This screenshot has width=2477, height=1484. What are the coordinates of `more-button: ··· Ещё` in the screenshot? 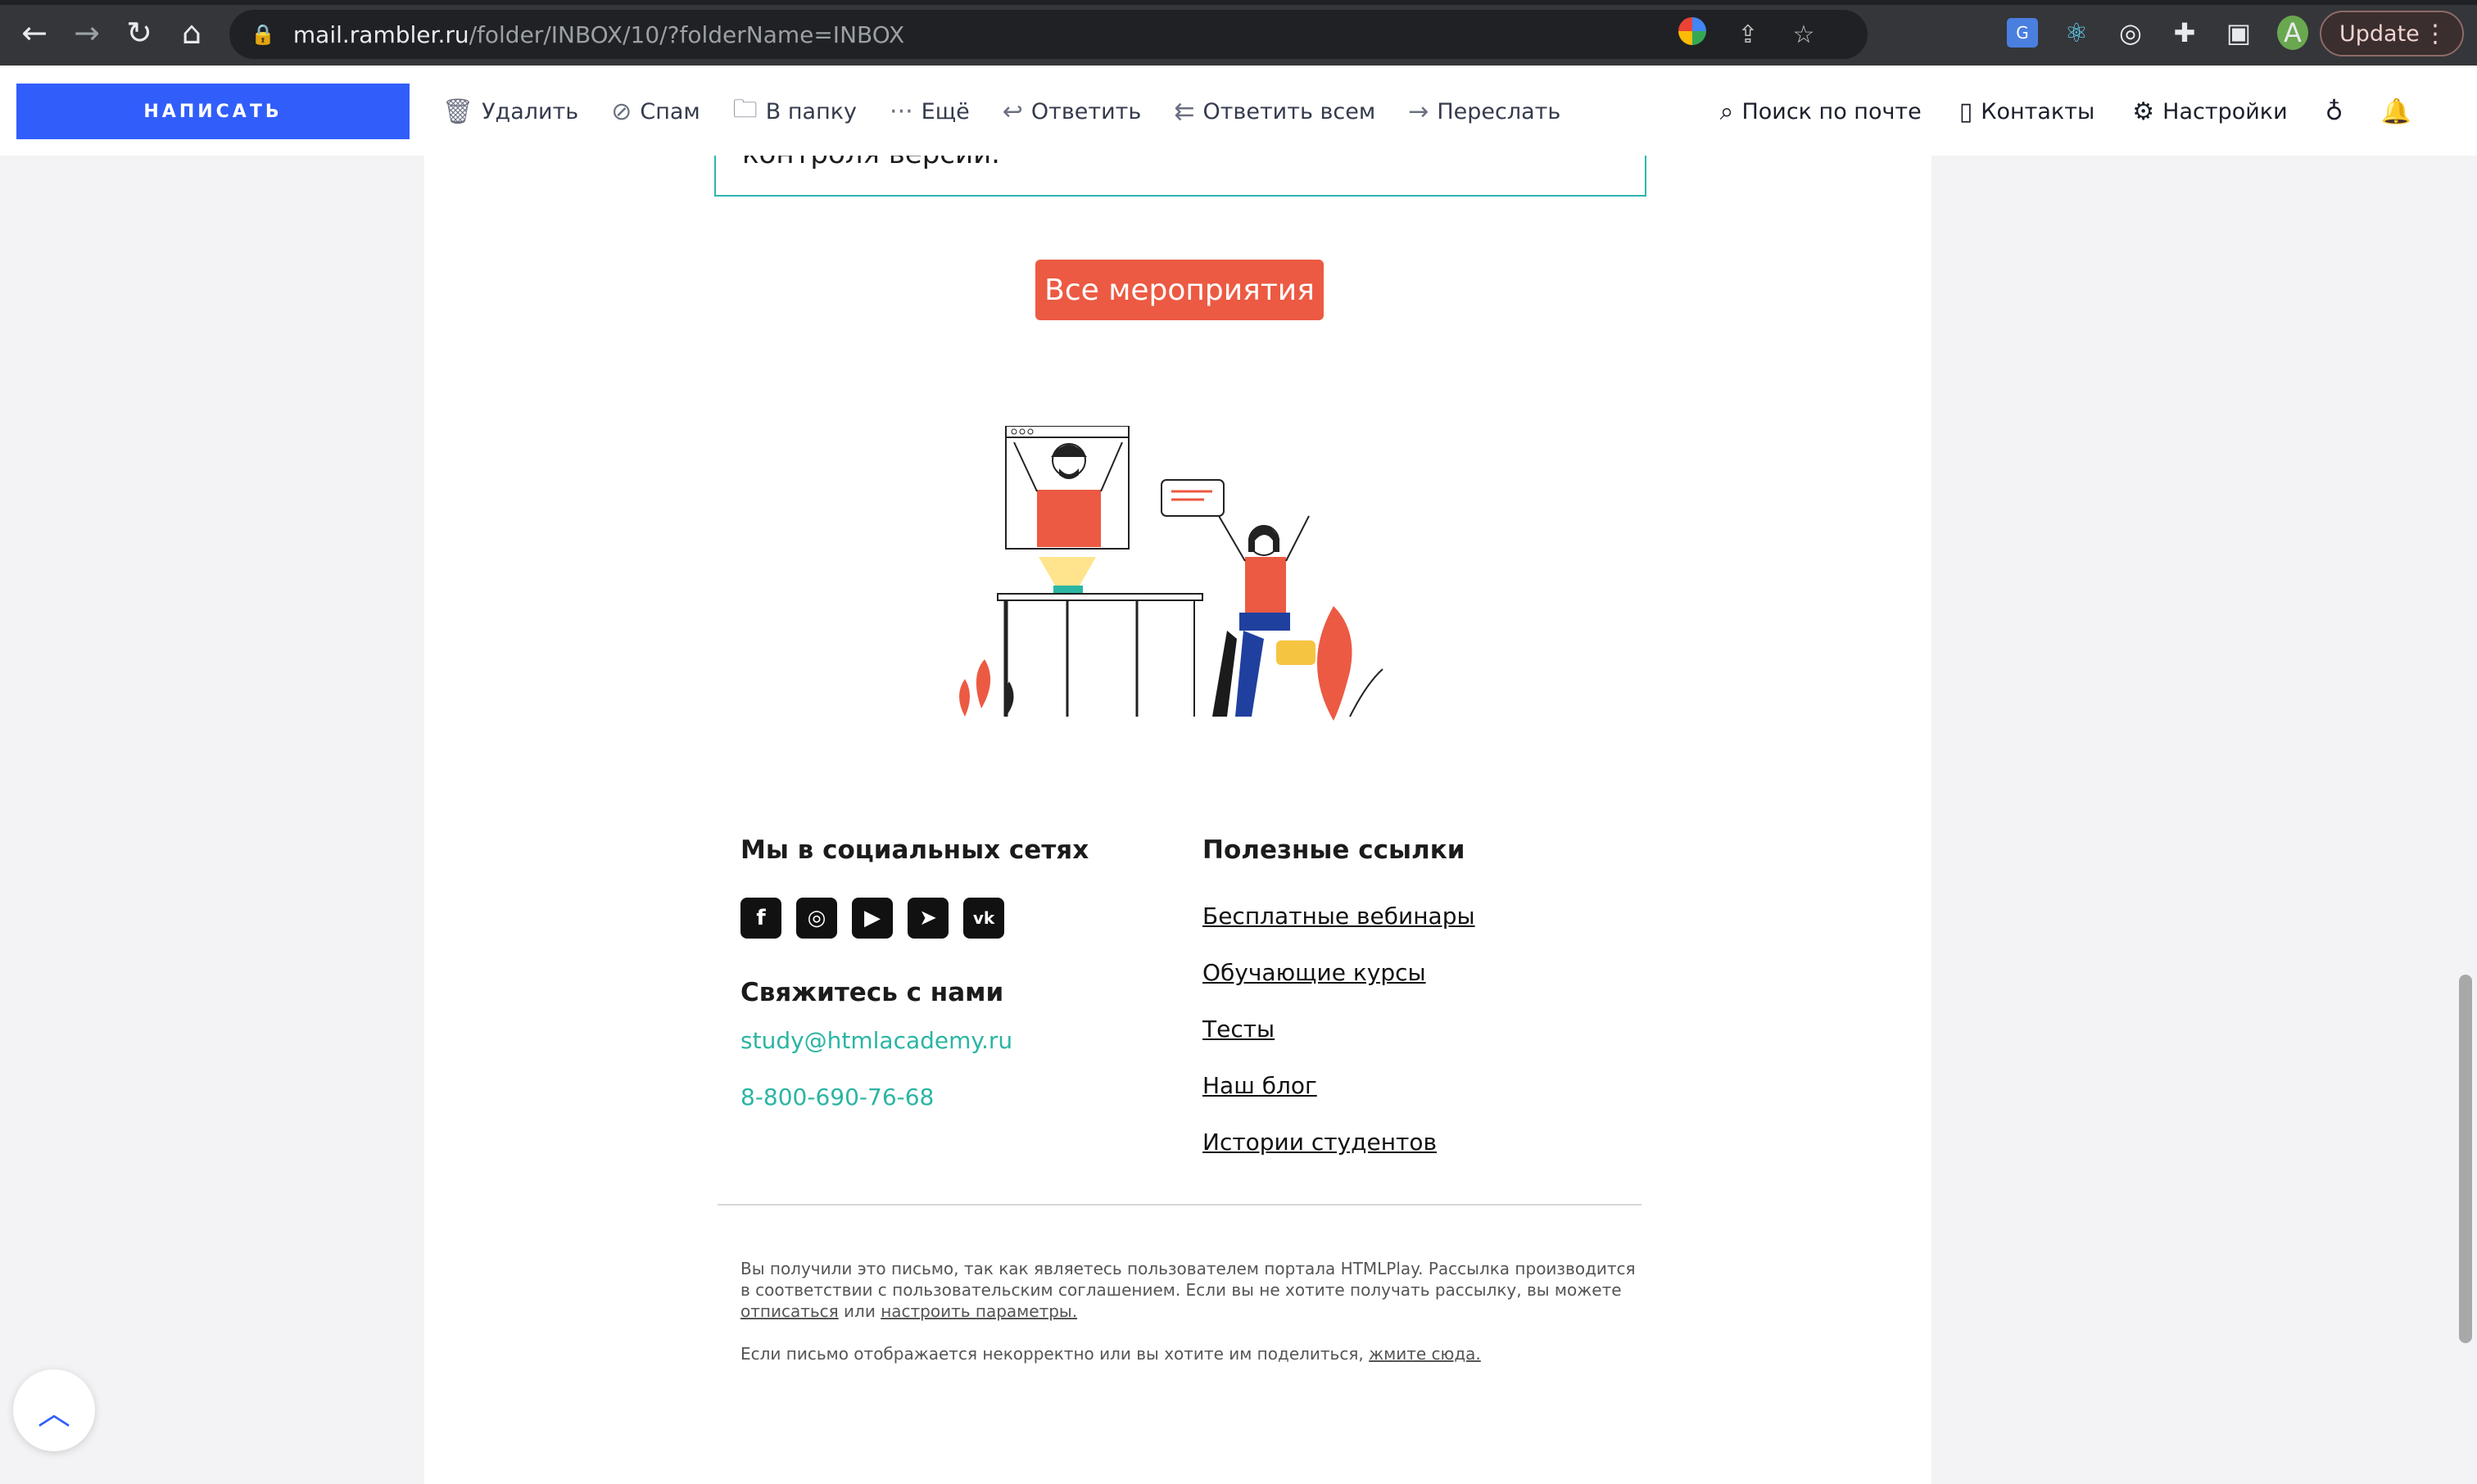 It's located at (930, 111).